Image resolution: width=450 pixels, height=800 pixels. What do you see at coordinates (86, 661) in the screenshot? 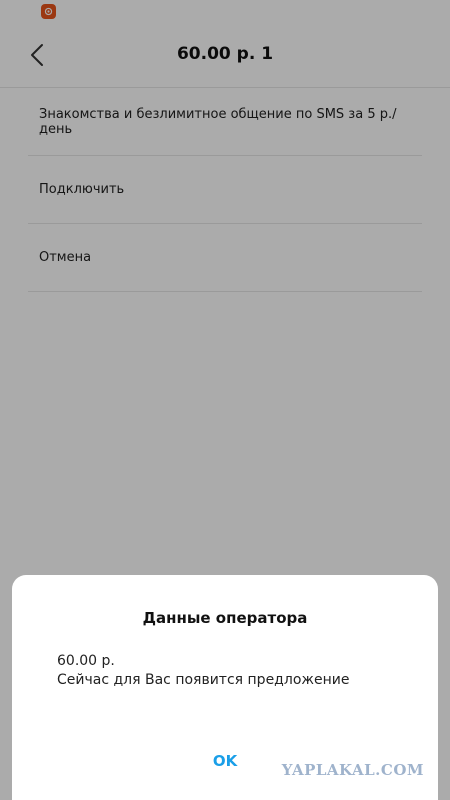
I see `dialog-message-line-1: 60.00 р.` at bounding box center [86, 661].